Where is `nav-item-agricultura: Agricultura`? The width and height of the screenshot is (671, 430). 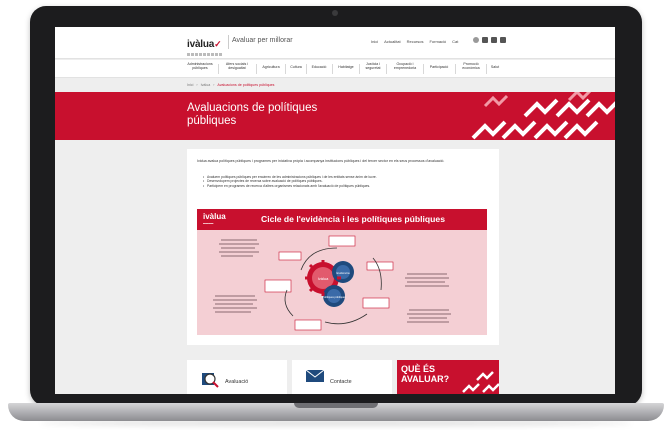
nav-item-agricultura: Agricultura is located at coordinates (271, 67).